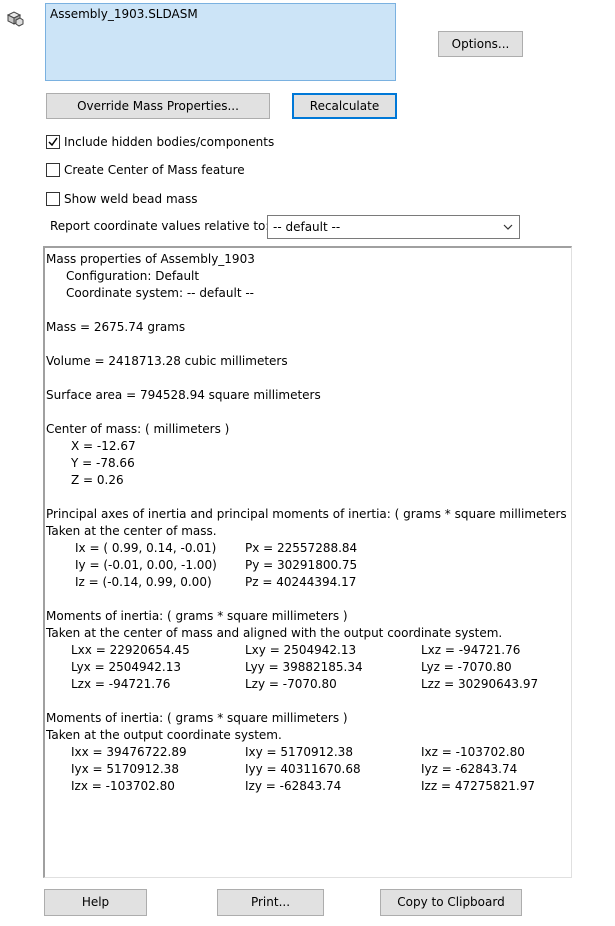 The image size is (615, 926). Describe the element at coordinates (150, 259) in the screenshot. I see `results-title: Mass properties of Assembly_1903` at that location.